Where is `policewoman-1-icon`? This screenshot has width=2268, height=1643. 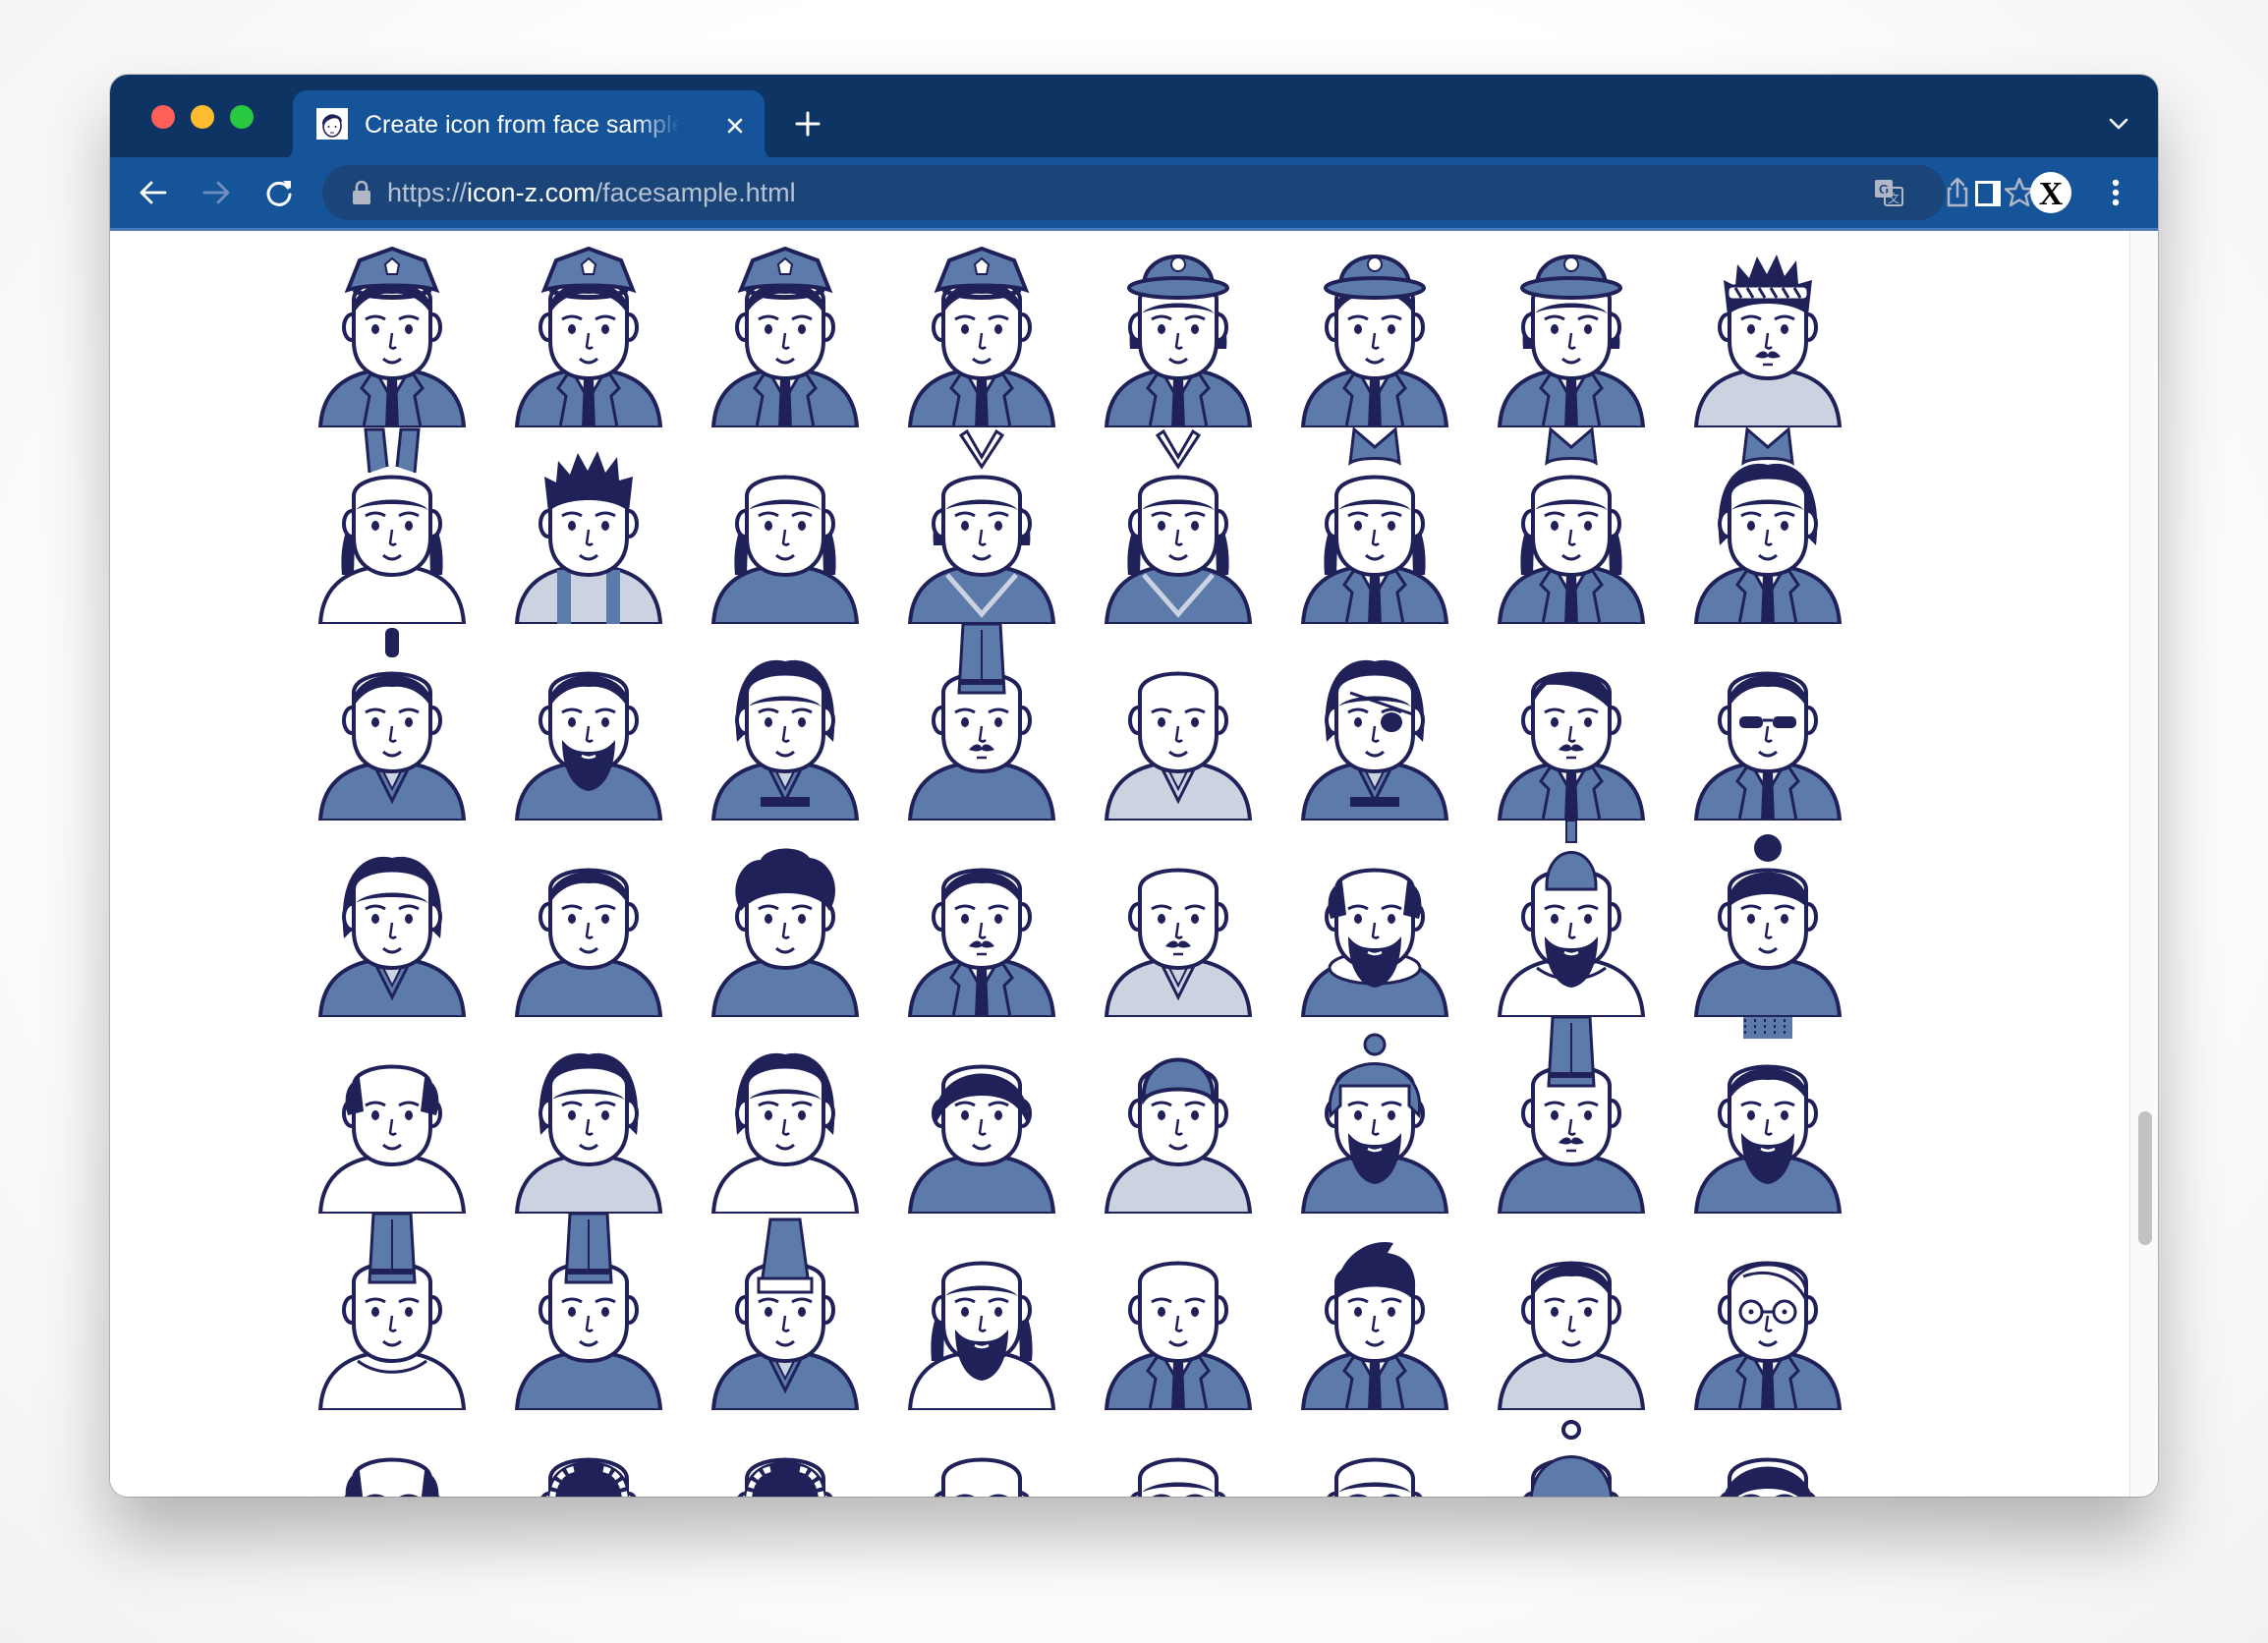
policewoman-1-icon is located at coordinates (1178, 341).